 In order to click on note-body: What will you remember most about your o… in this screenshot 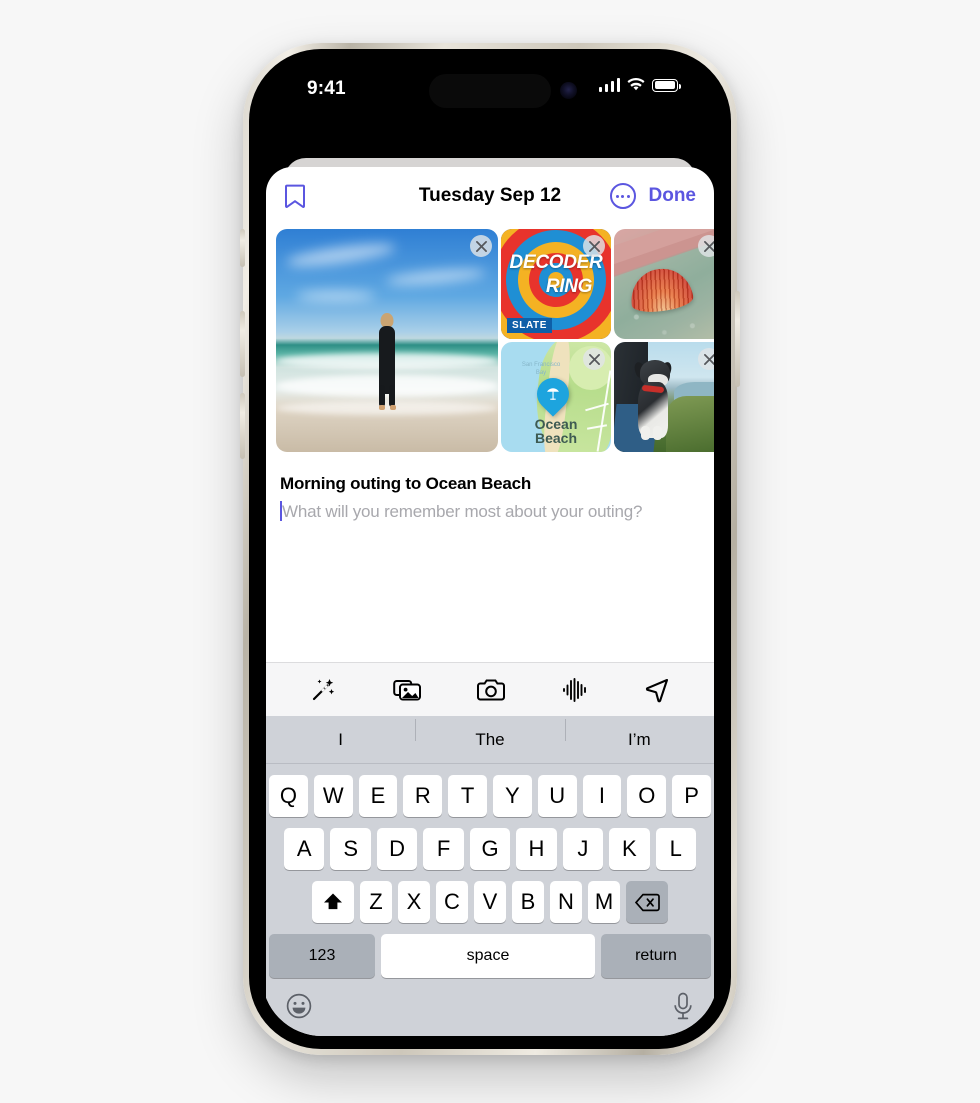, I will do `click(490, 511)`.